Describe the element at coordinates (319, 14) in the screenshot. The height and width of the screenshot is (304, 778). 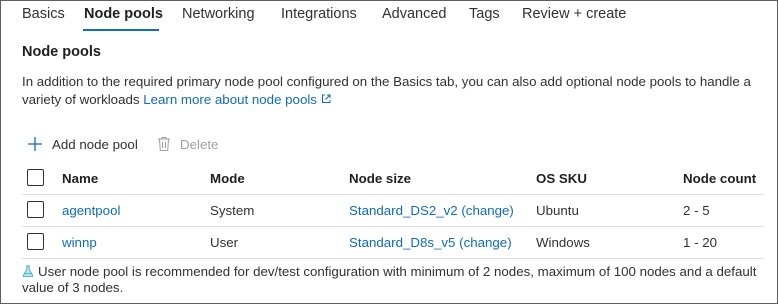
I see `tab-integrations: Integrations` at that location.